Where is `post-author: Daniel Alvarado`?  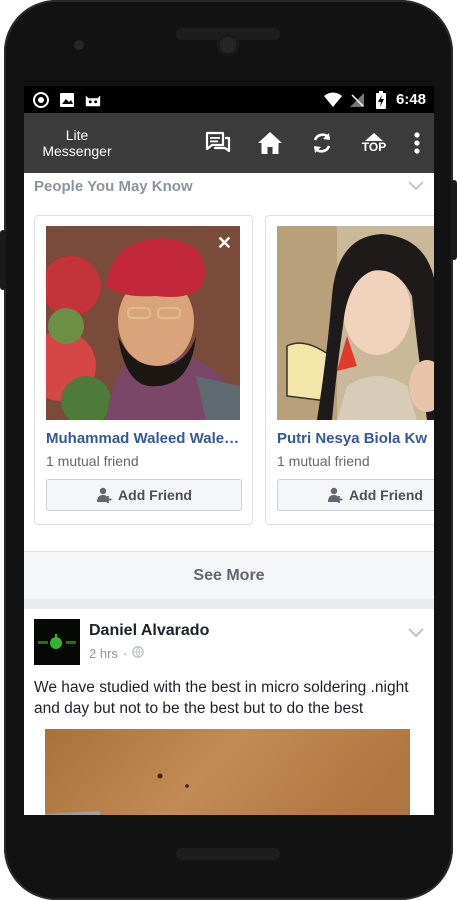 post-author: Daniel Alvarado is located at coordinates (149, 631).